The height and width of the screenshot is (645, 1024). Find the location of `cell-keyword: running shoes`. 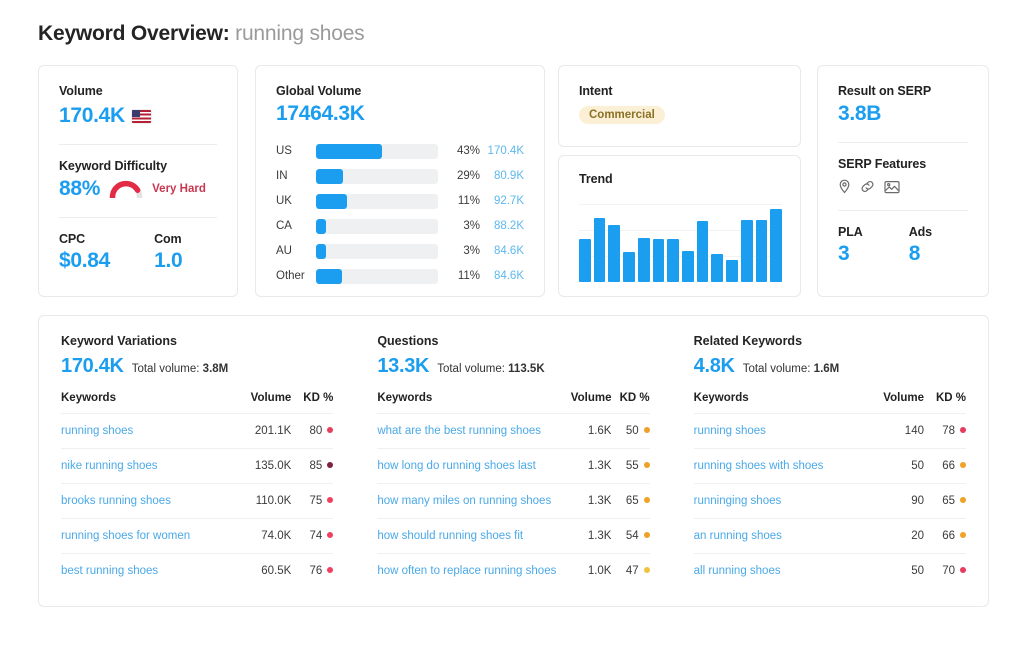

cell-keyword: running shoes is located at coordinates (145, 431).